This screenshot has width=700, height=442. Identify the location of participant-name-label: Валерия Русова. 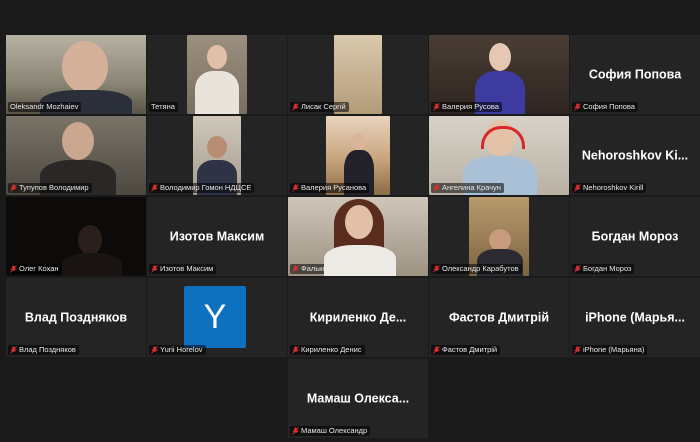
(466, 107).